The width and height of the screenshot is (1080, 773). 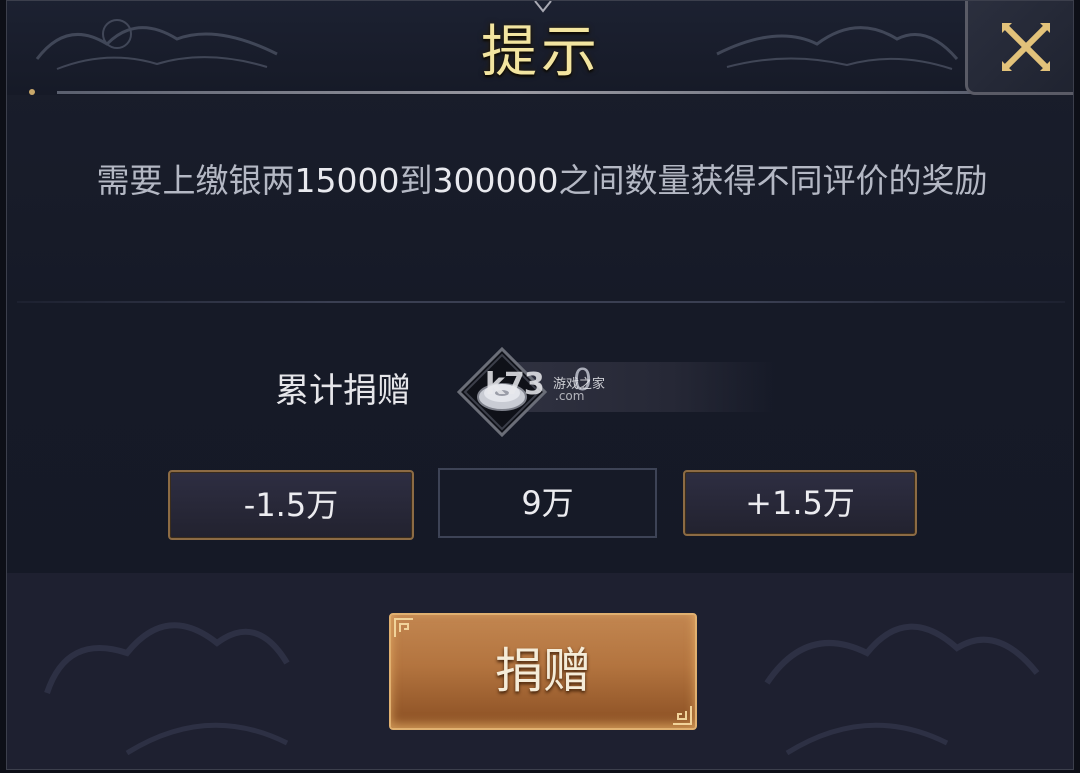 What do you see at coordinates (291, 505) in the screenshot?
I see `decrease-amount-button: -1.5万` at bounding box center [291, 505].